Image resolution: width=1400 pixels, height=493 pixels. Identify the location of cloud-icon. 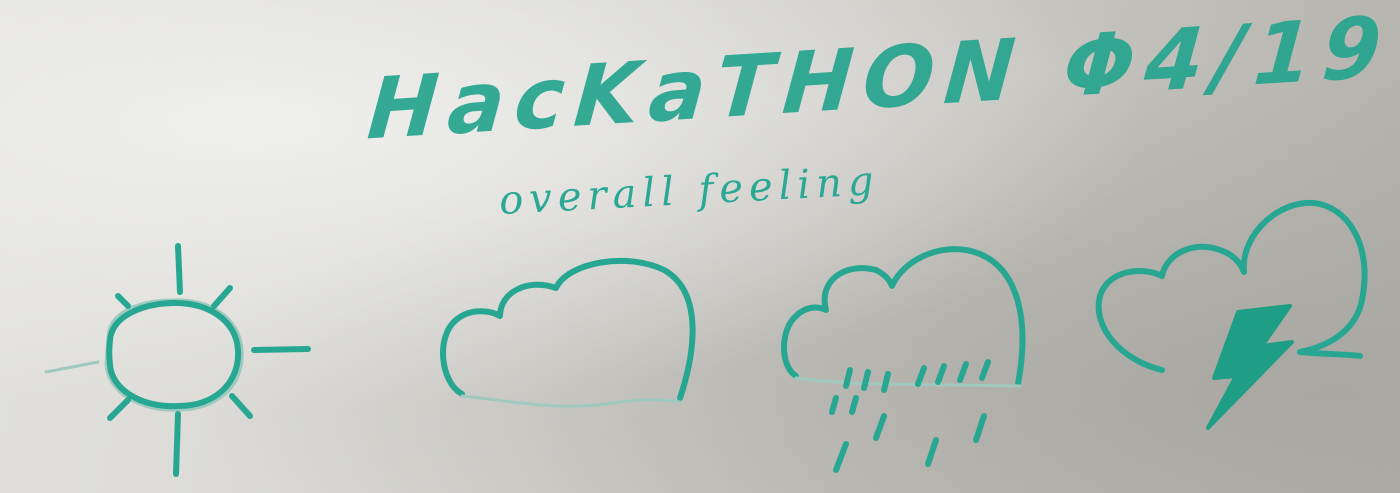
(568, 332).